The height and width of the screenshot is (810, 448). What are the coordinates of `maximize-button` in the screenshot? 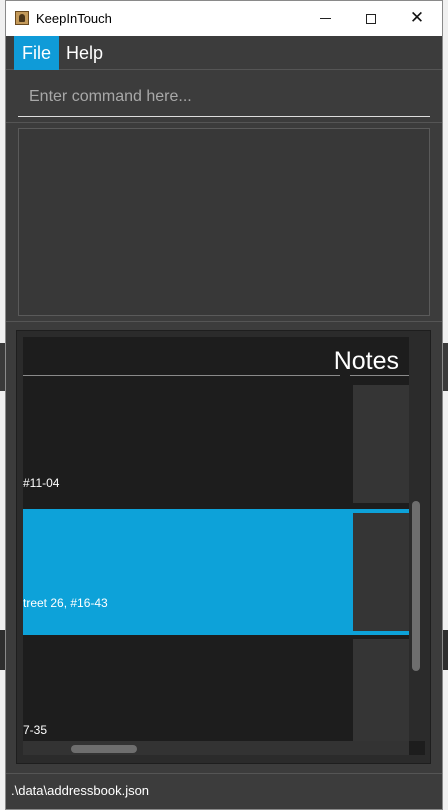 It's located at (371, 18).